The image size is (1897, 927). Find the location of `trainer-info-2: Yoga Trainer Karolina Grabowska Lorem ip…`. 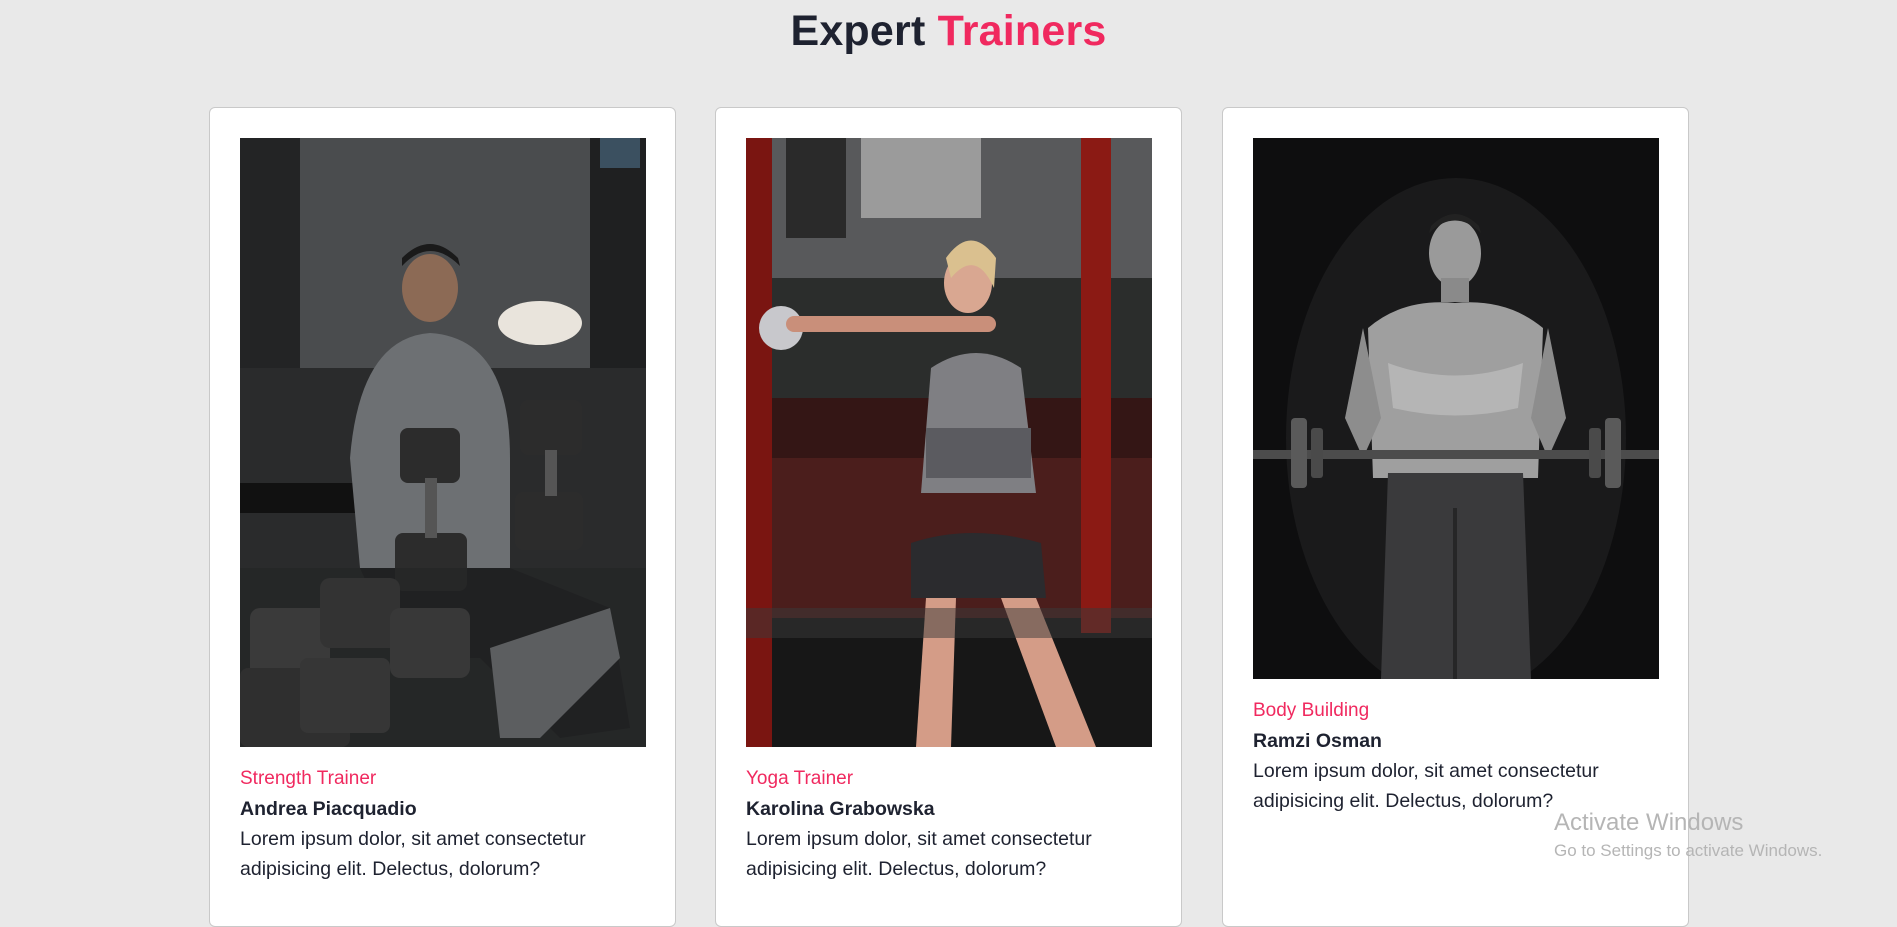

trainer-info-2: Yoga Trainer Karolina Grabowska Lorem ip… is located at coordinates (949, 824).